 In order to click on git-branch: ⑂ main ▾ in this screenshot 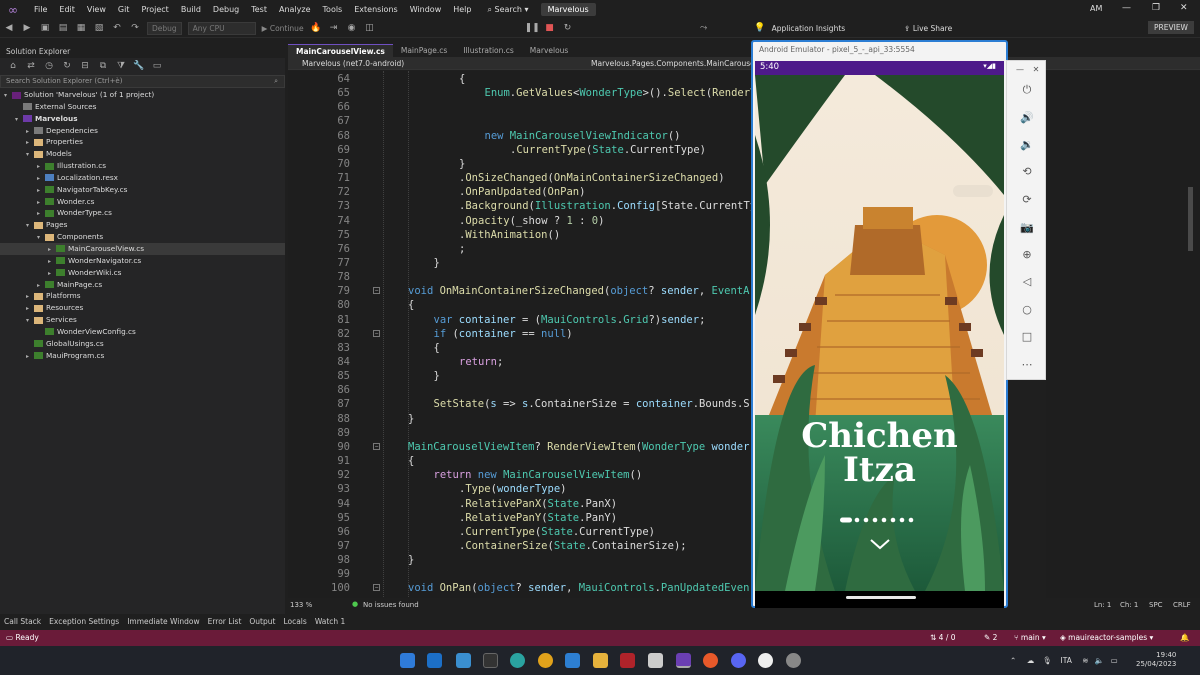, I will do `click(1030, 637)`.